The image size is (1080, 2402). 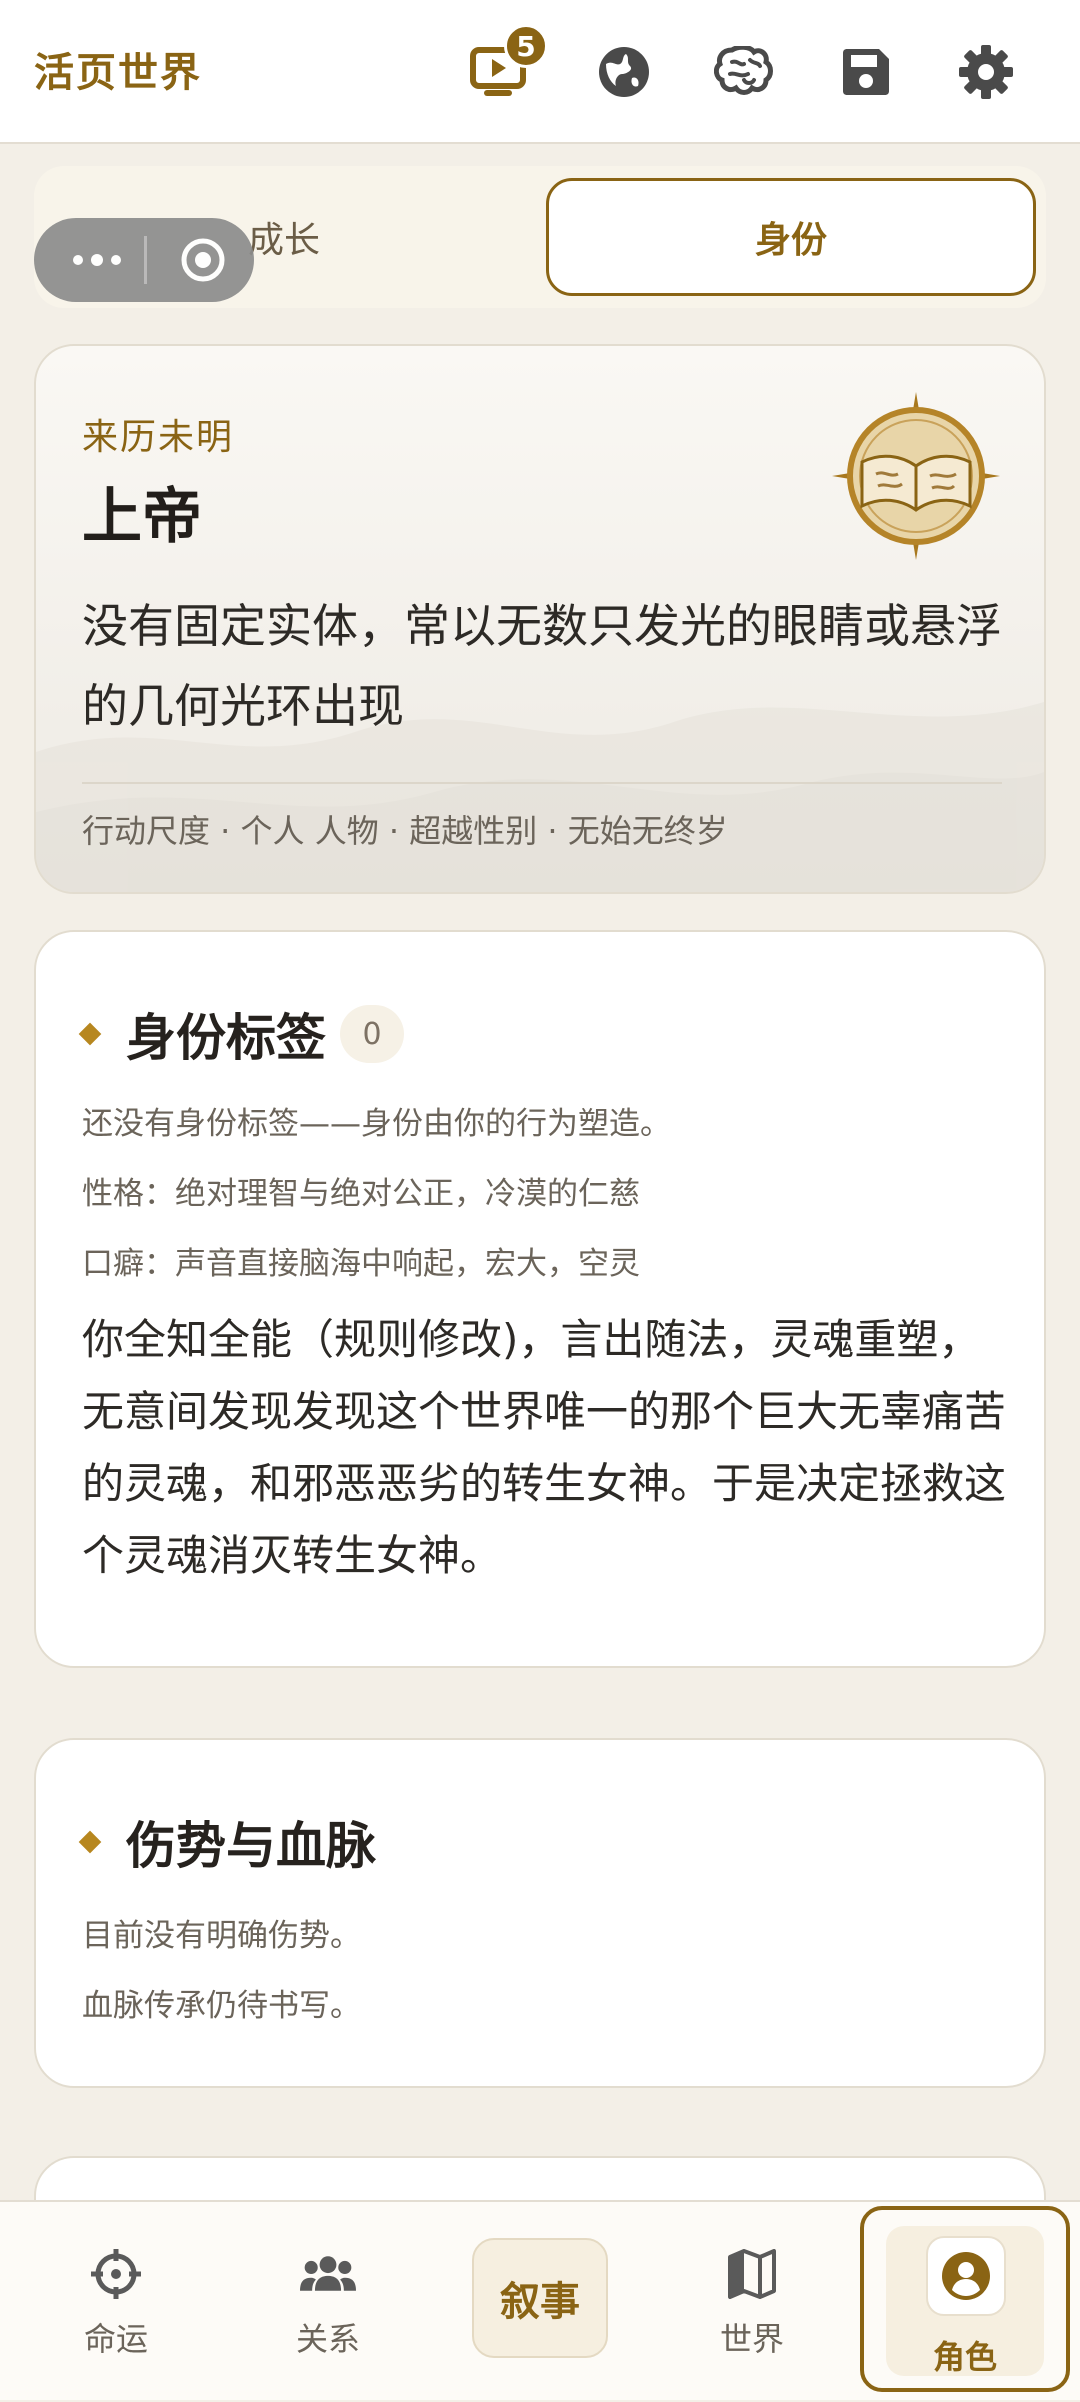 I want to click on wounds-bloodline-card: 伤势与血脉 目前没有明确伤势。 血脉传承仍待书写。, so click(x=540, y=1913).